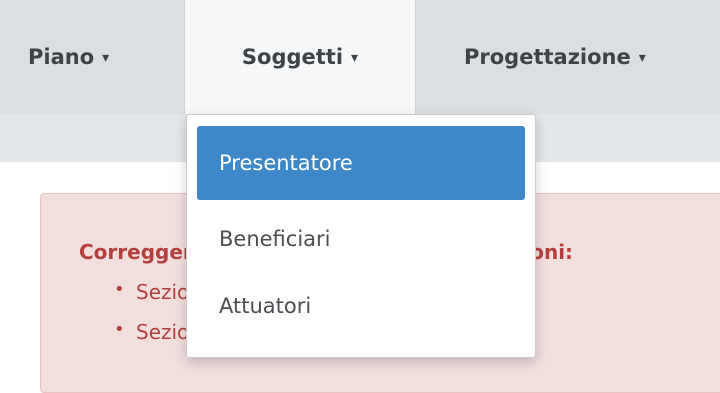 This screenshot has width=720, height=393. What do you see at coordinates (275, 239) in the screenshot?
I see `menu-item-label: Beneficiari` at bounding box center [275, 239].